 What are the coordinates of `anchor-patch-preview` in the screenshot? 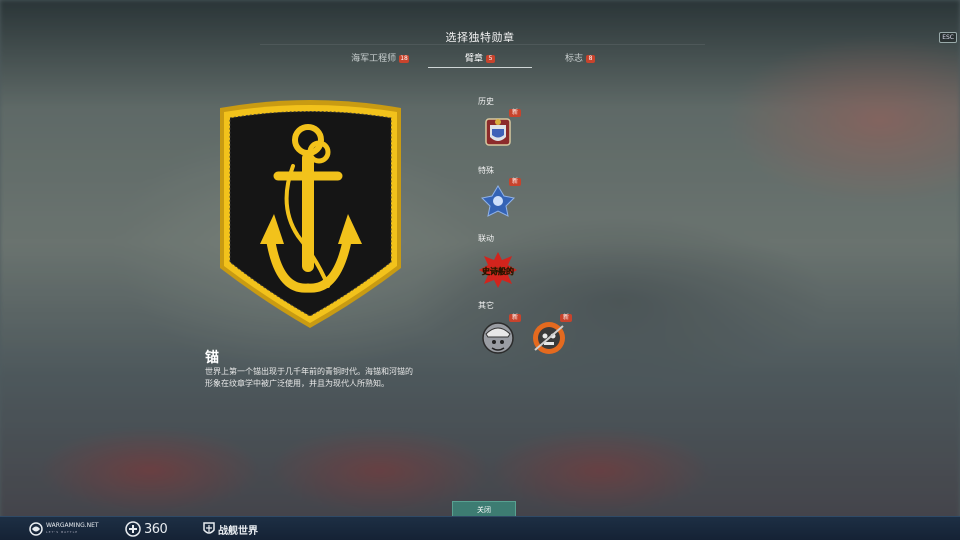 It's located at (310, 216).